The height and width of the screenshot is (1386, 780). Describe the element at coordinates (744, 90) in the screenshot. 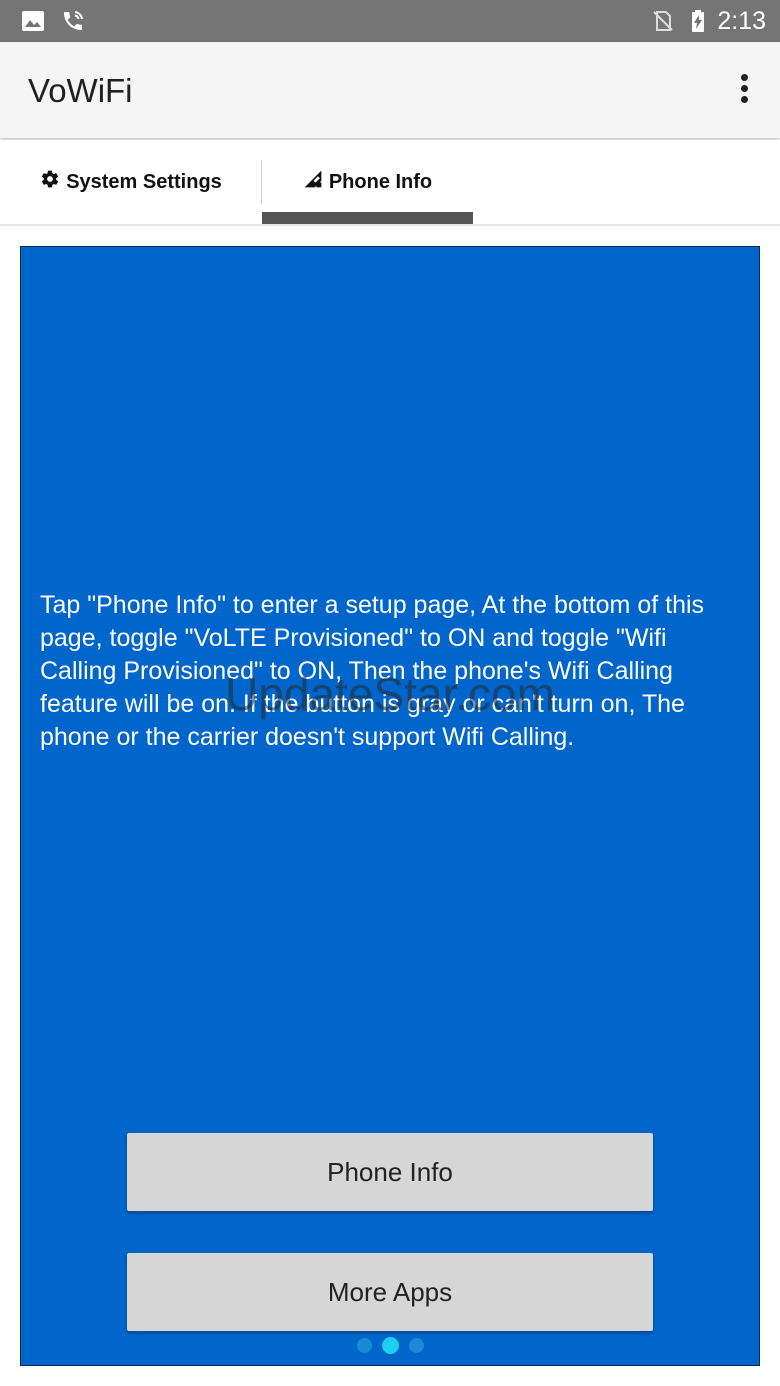

I see `more-vert-icon` at that location.